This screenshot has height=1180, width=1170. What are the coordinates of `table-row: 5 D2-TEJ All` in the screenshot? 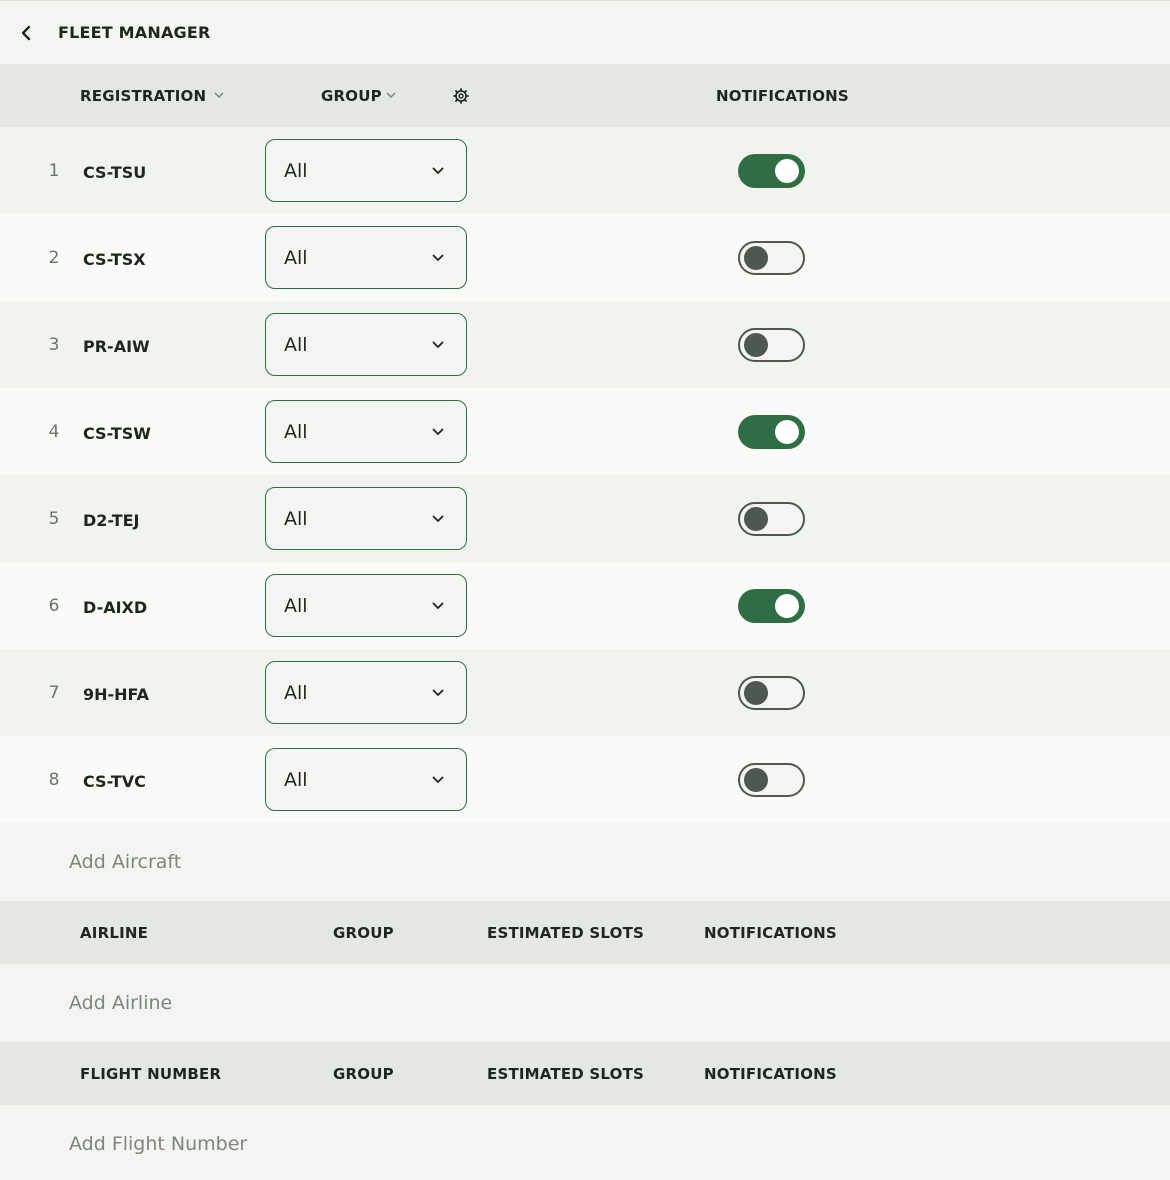 It's located at (585, 518).